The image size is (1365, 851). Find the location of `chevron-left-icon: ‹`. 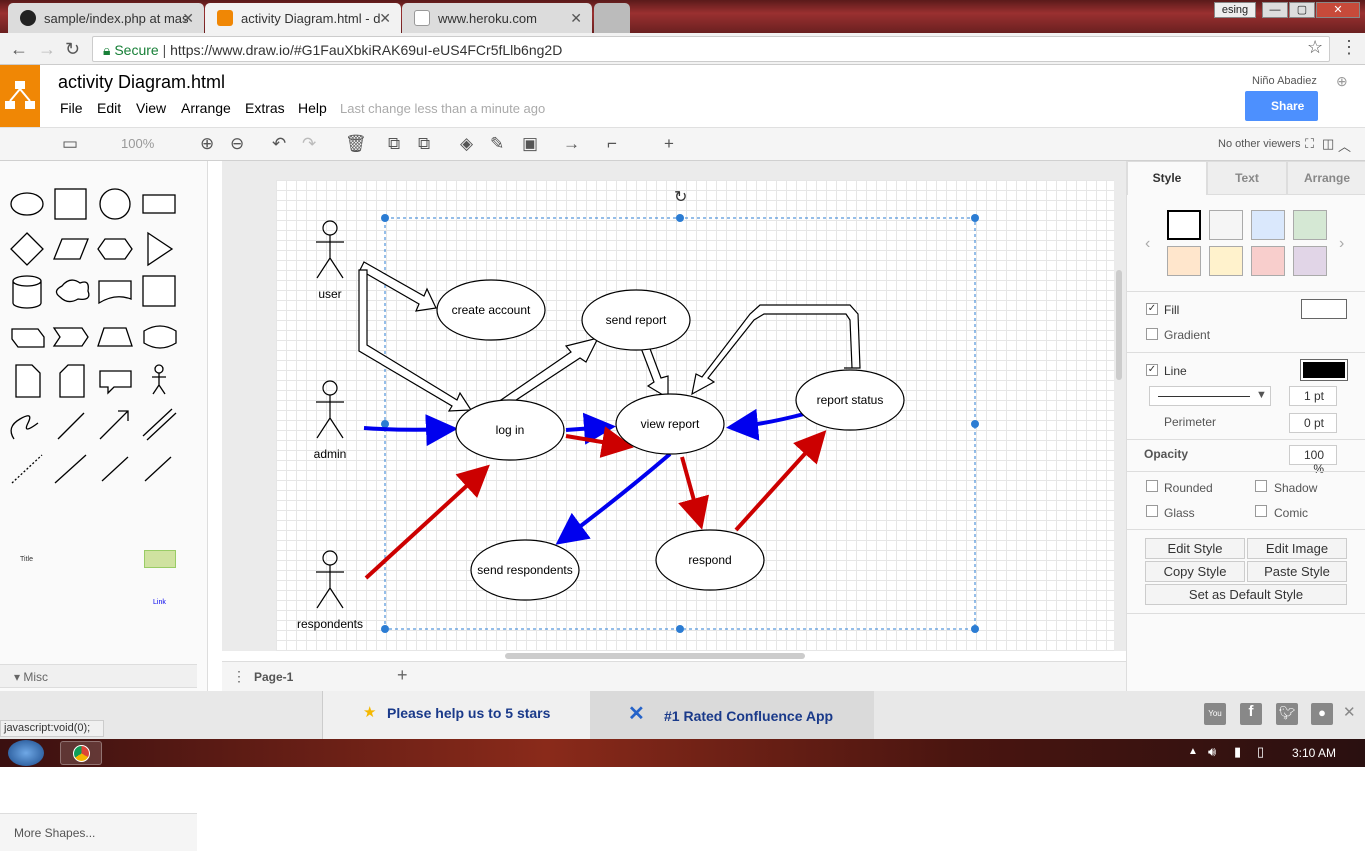

chevron-left-icon: ‹ is located at coordinates (1147, 244).